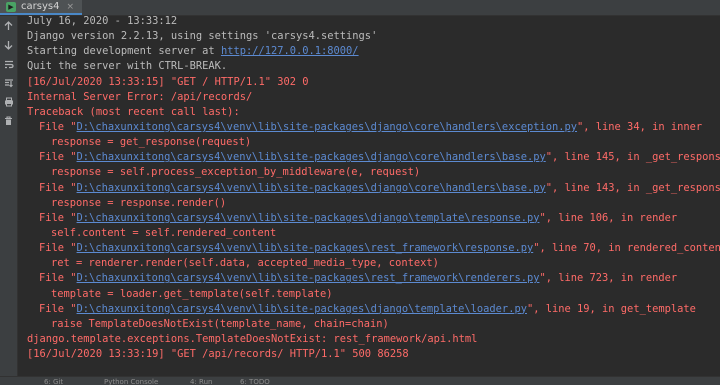  What do you see at coordinates (53, 381) in the screenshot?
I see `statusbar-git: 6: Git` at bounding box center [53, 381].